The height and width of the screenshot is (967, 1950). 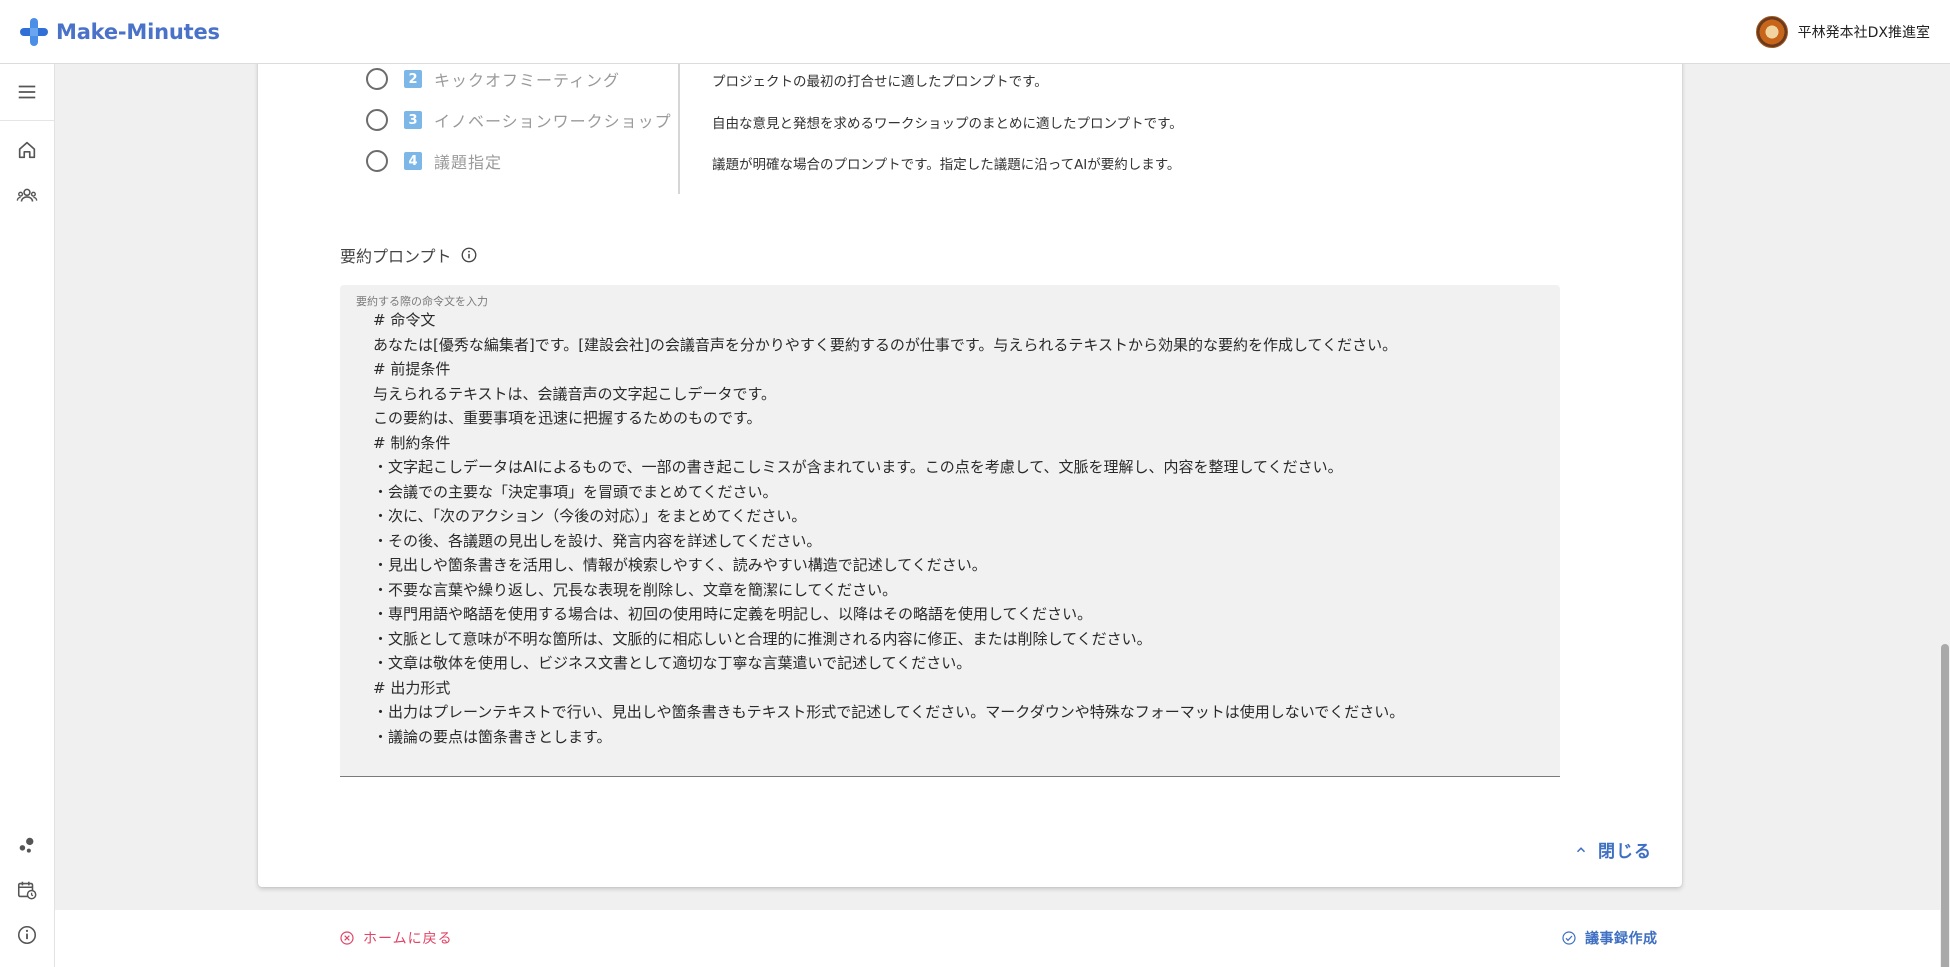 What do you see at coordinates (413, 79) in the screenshot?
I see `number-badge: 2` at bounding box center [413, 79].